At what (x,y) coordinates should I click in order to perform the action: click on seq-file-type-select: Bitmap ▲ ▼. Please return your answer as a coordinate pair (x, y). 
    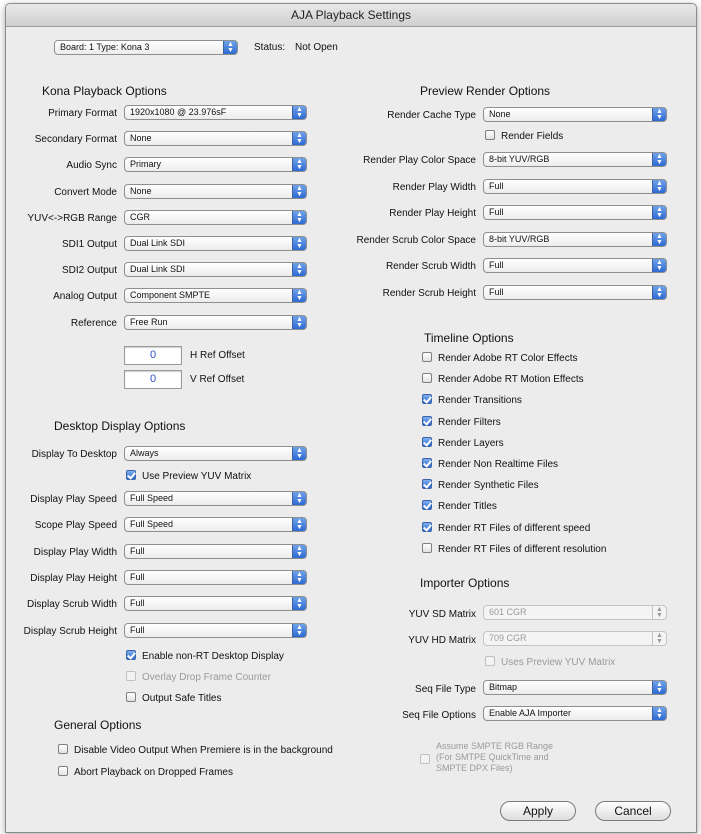
    Looking at the image, I should click on (575, 687).